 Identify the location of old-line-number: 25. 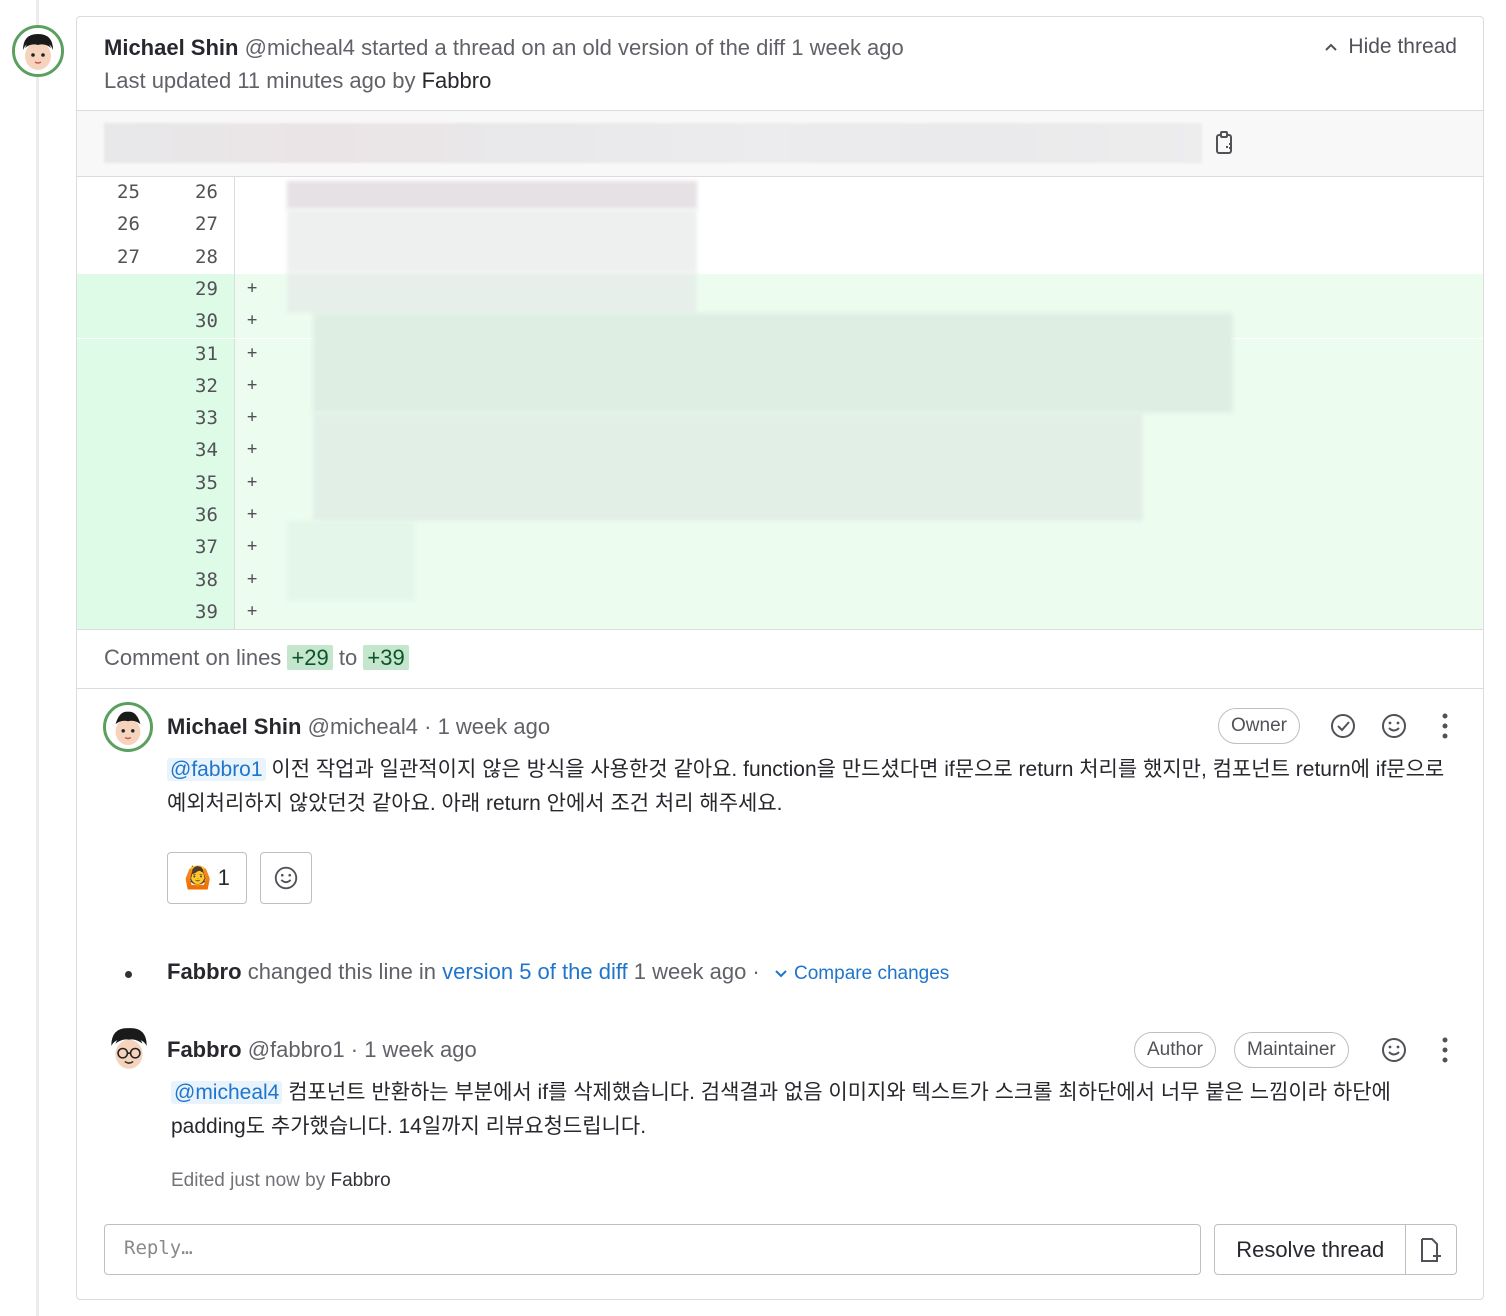
(137, 192).